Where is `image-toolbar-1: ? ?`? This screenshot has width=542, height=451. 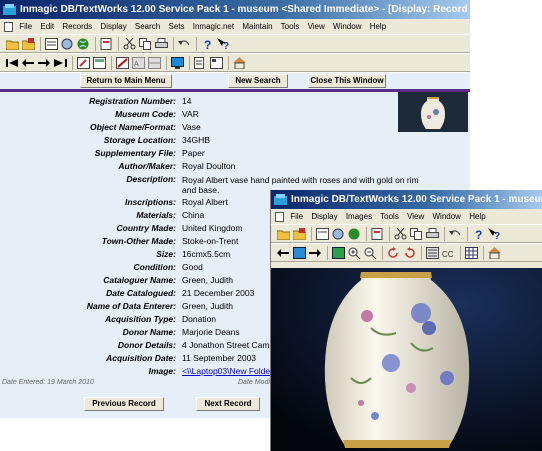
image-toolbar-1: ? ? is located at coordinates (406, 233).